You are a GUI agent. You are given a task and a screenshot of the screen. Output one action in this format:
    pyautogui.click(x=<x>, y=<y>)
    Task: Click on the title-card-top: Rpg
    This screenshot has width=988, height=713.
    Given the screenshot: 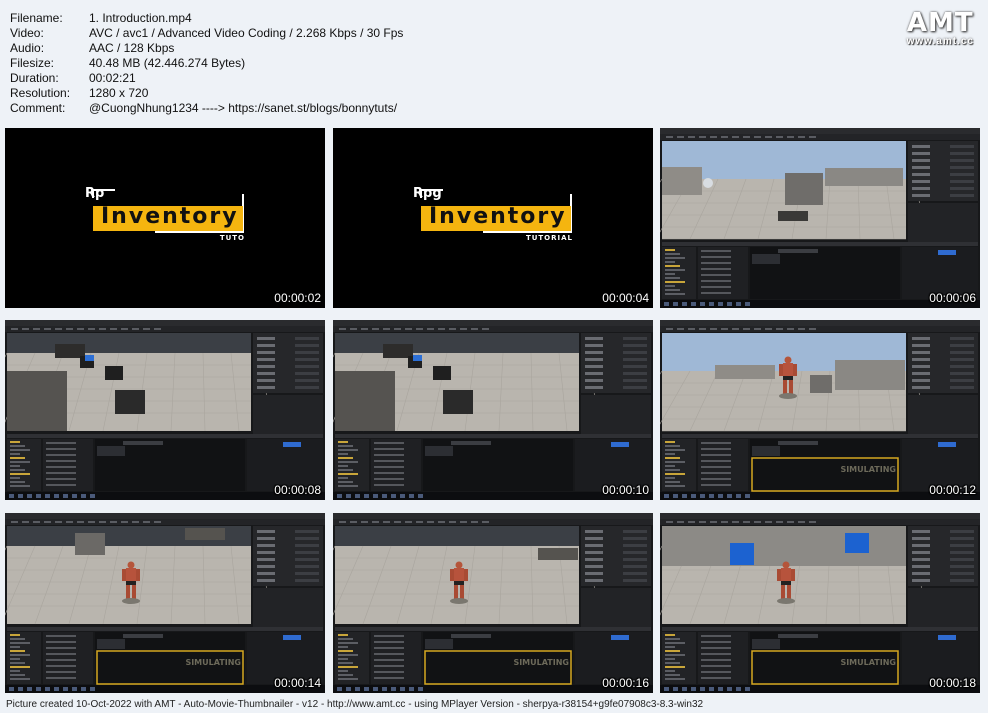 What is the action you would take?
    pyautogui.click(x=427, y=193)
    